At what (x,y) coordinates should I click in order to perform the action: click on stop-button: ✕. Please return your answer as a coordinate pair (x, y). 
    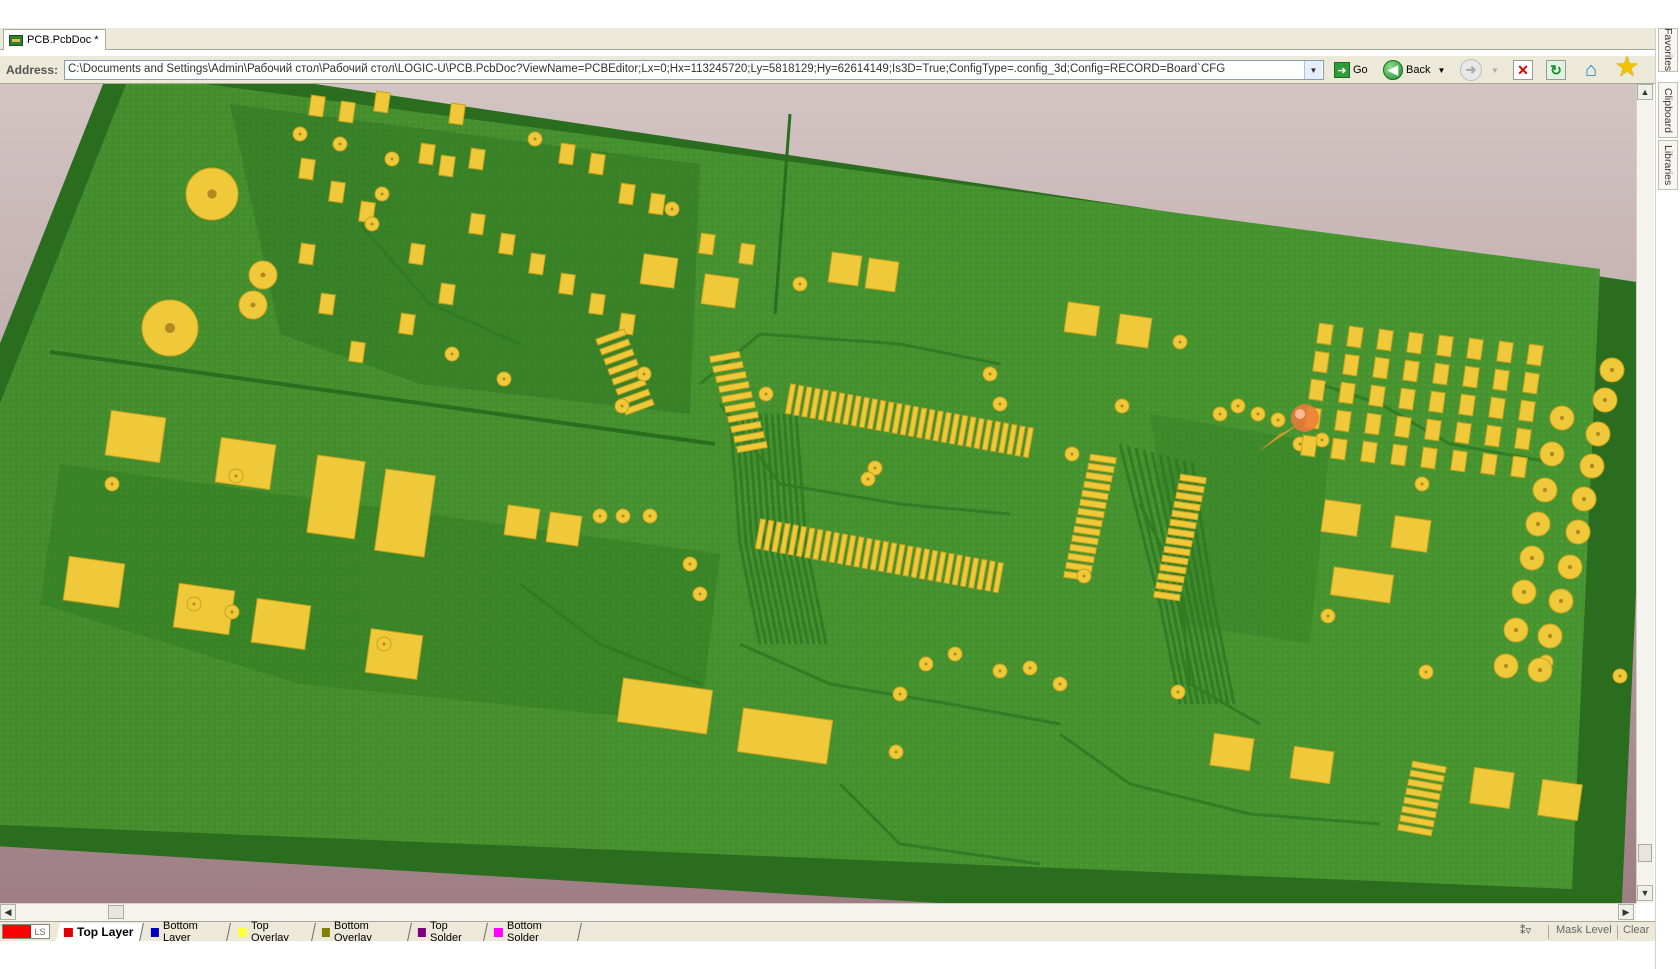
    Looking at the image, I should click on (1523, 70).